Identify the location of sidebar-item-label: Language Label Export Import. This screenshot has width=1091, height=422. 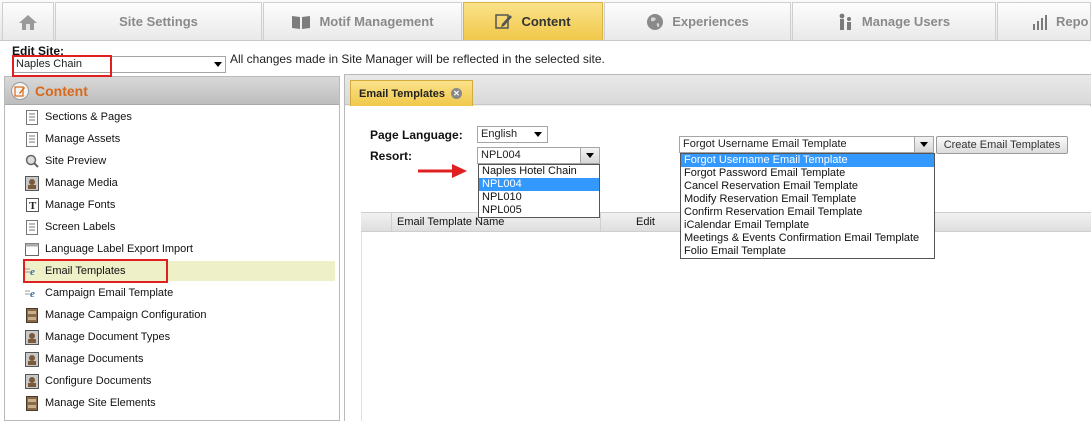
(119, 249).